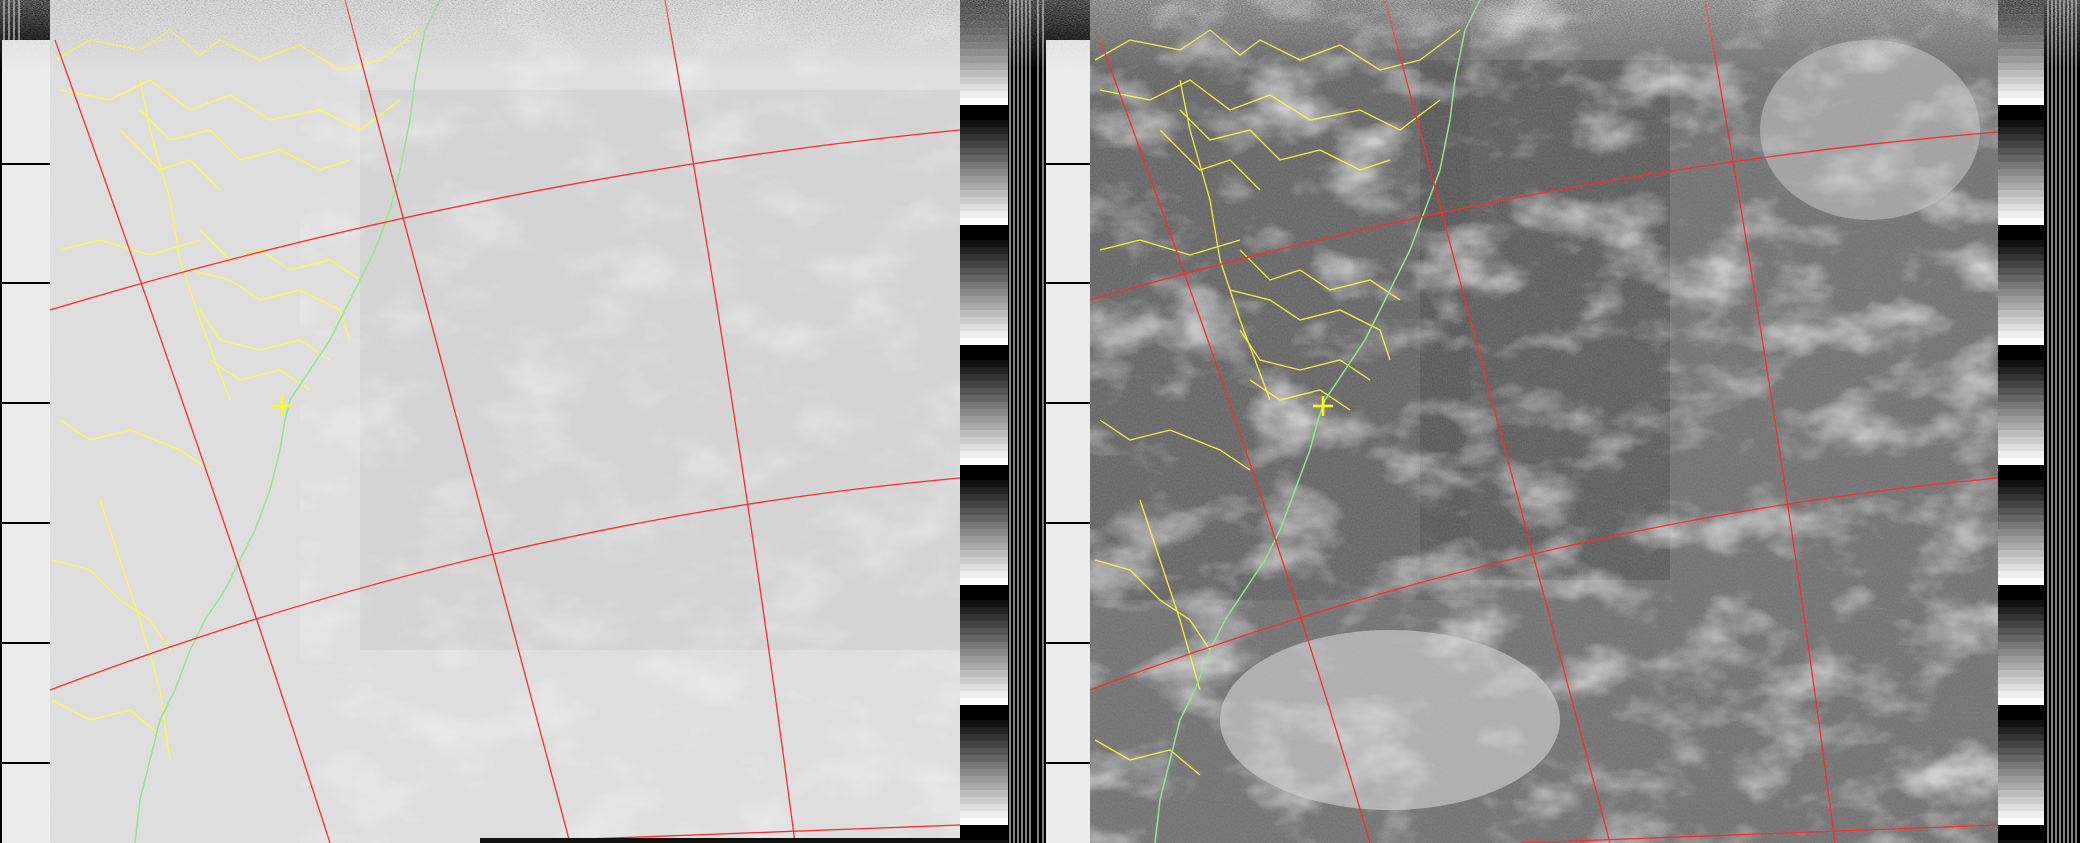 This screenshot has width=2080, height=843. I want to click on channel-a-telemetry-wedges, so click(984, 421).